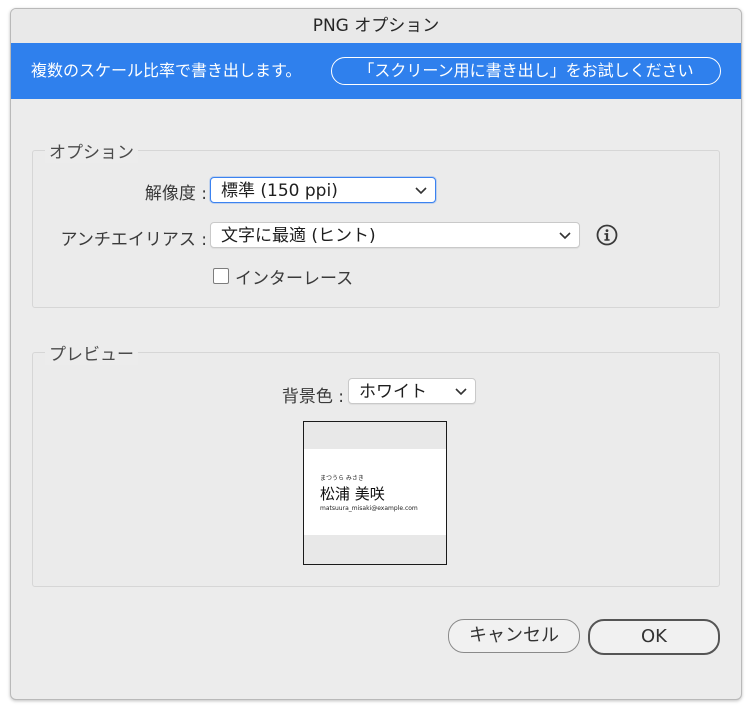  I want to click on card-name: 松浦 美咲, so click(352, 494).